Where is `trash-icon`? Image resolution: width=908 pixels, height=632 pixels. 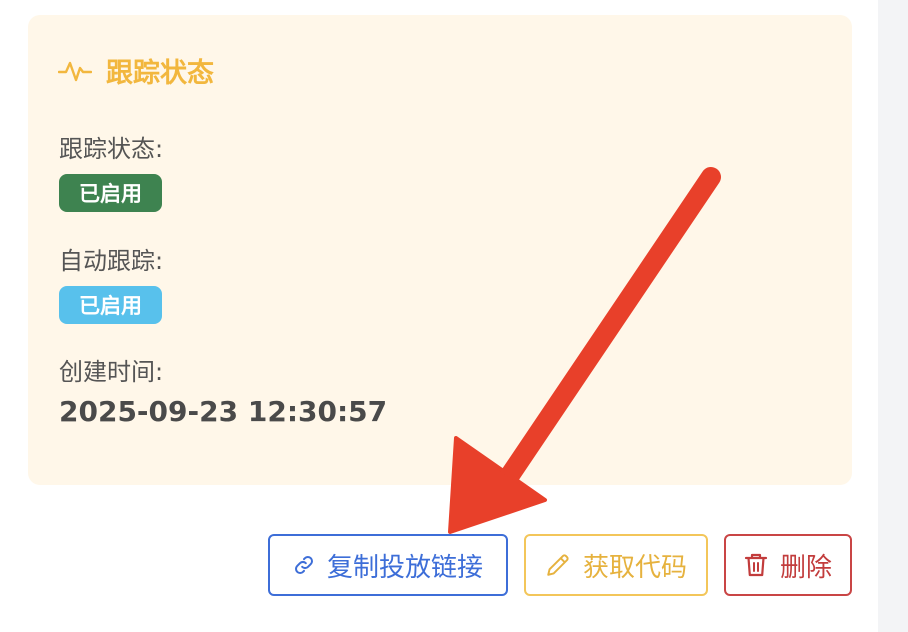
trash-icon is located at coordinates (756, 565).